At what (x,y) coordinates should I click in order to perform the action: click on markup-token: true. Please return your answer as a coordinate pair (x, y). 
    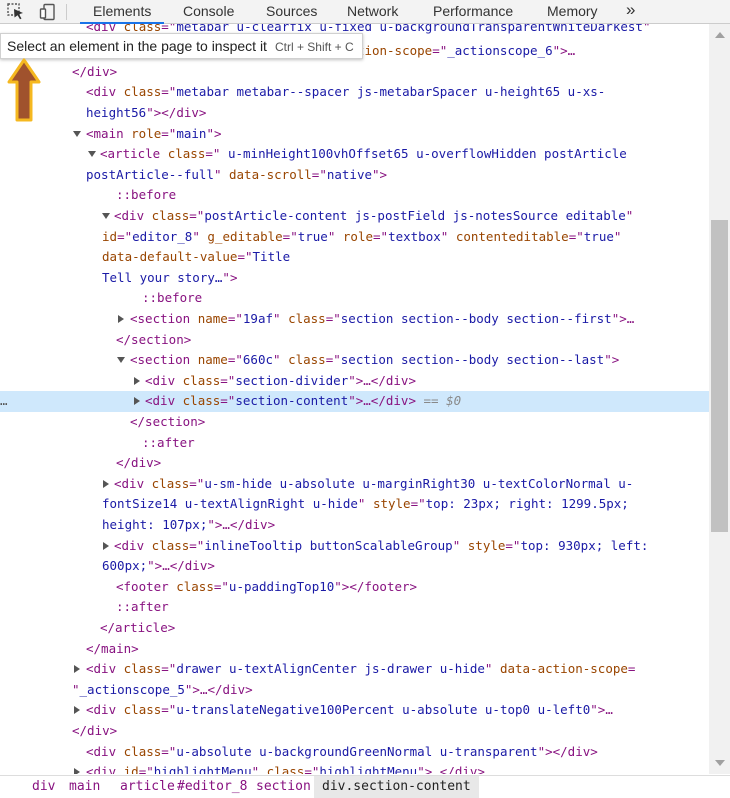
    Looking at the image, I should click on (598, 236).